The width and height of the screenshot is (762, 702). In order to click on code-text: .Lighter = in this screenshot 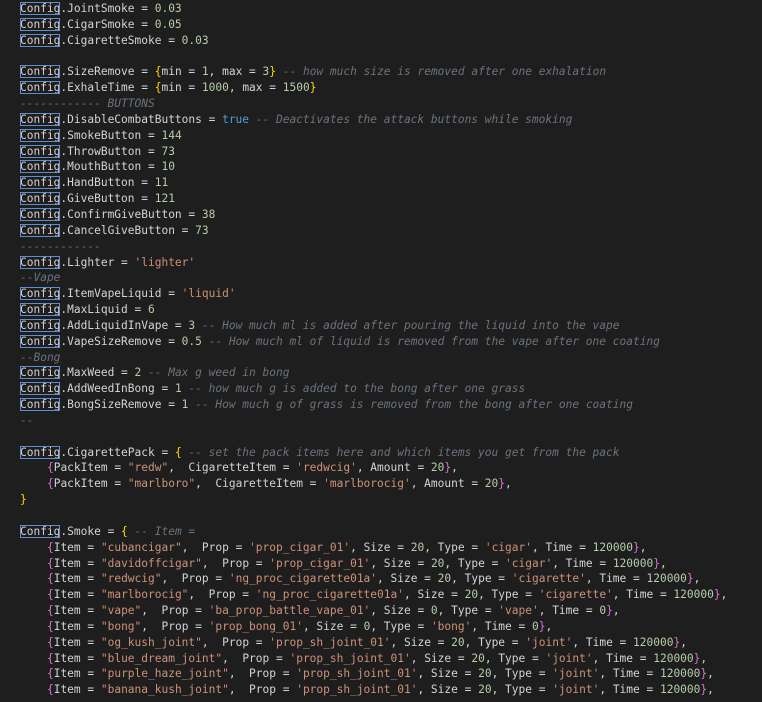, I will do `click(97, 262)`.